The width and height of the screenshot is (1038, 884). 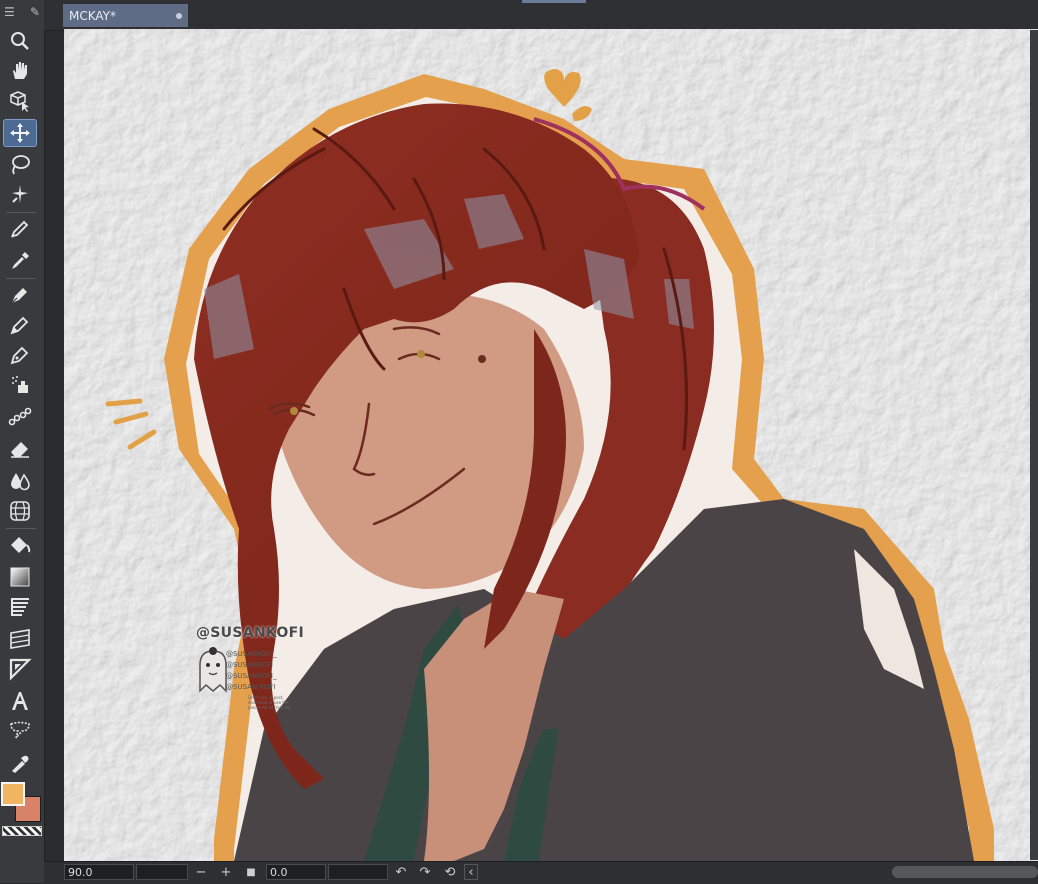 I want to click on eyedropper-icon, so click(x=20, y=260).